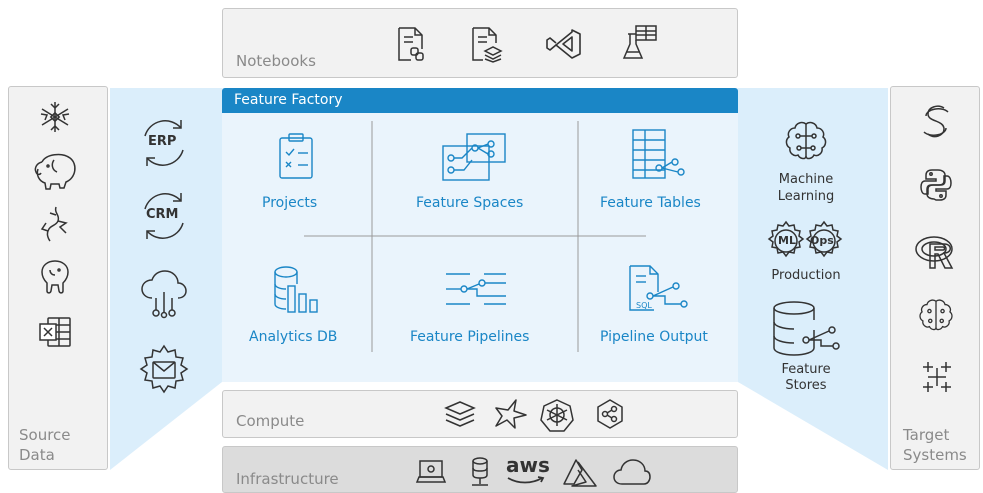  I want to click on network-hex-icon, so click(610, 414).